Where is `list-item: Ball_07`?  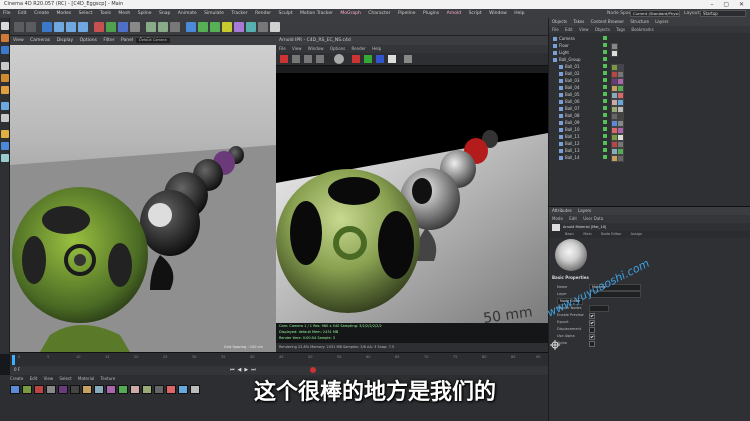 list-item: Ball_07 is located at coordinates (648, 109).